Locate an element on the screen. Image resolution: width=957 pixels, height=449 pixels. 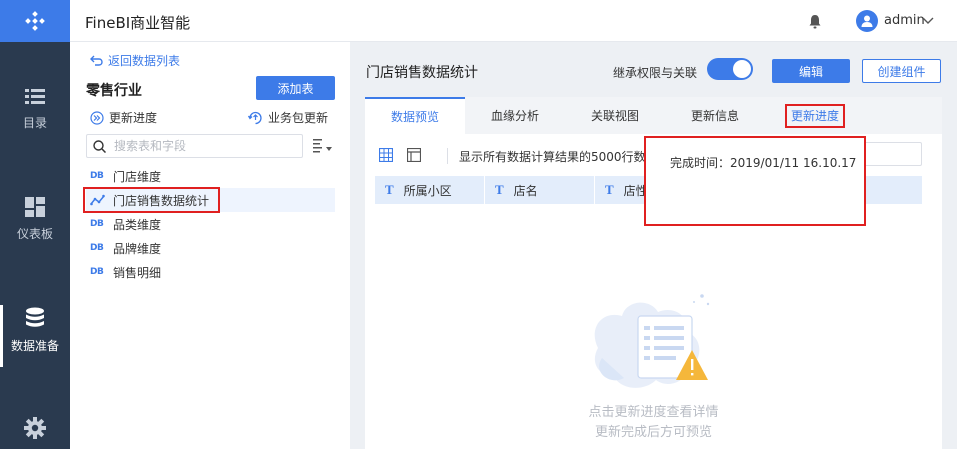
view-switcher is located at coordinates (400, 155).